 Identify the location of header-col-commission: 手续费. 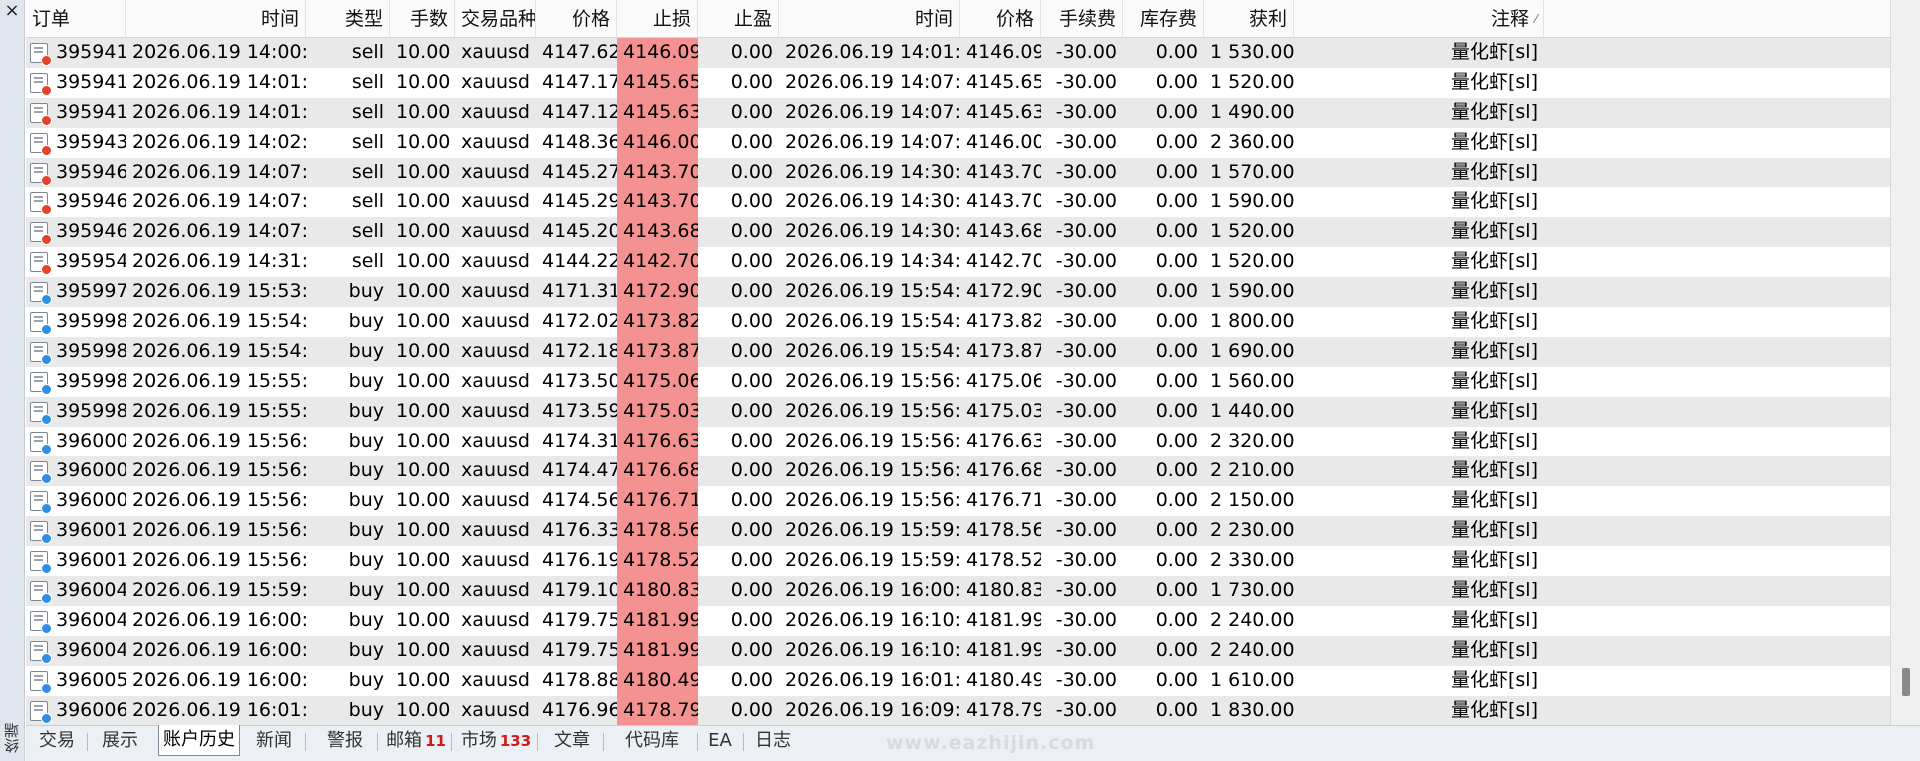
(1082, 19).